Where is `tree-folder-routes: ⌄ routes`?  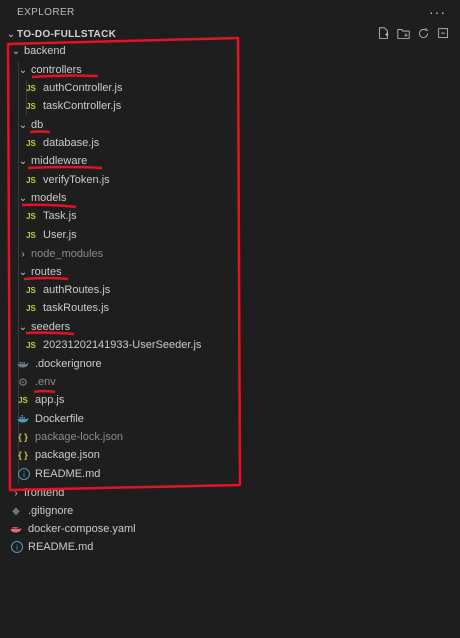 tree-folder-routes: ⌄ routes is located at coordinates (238, 272).